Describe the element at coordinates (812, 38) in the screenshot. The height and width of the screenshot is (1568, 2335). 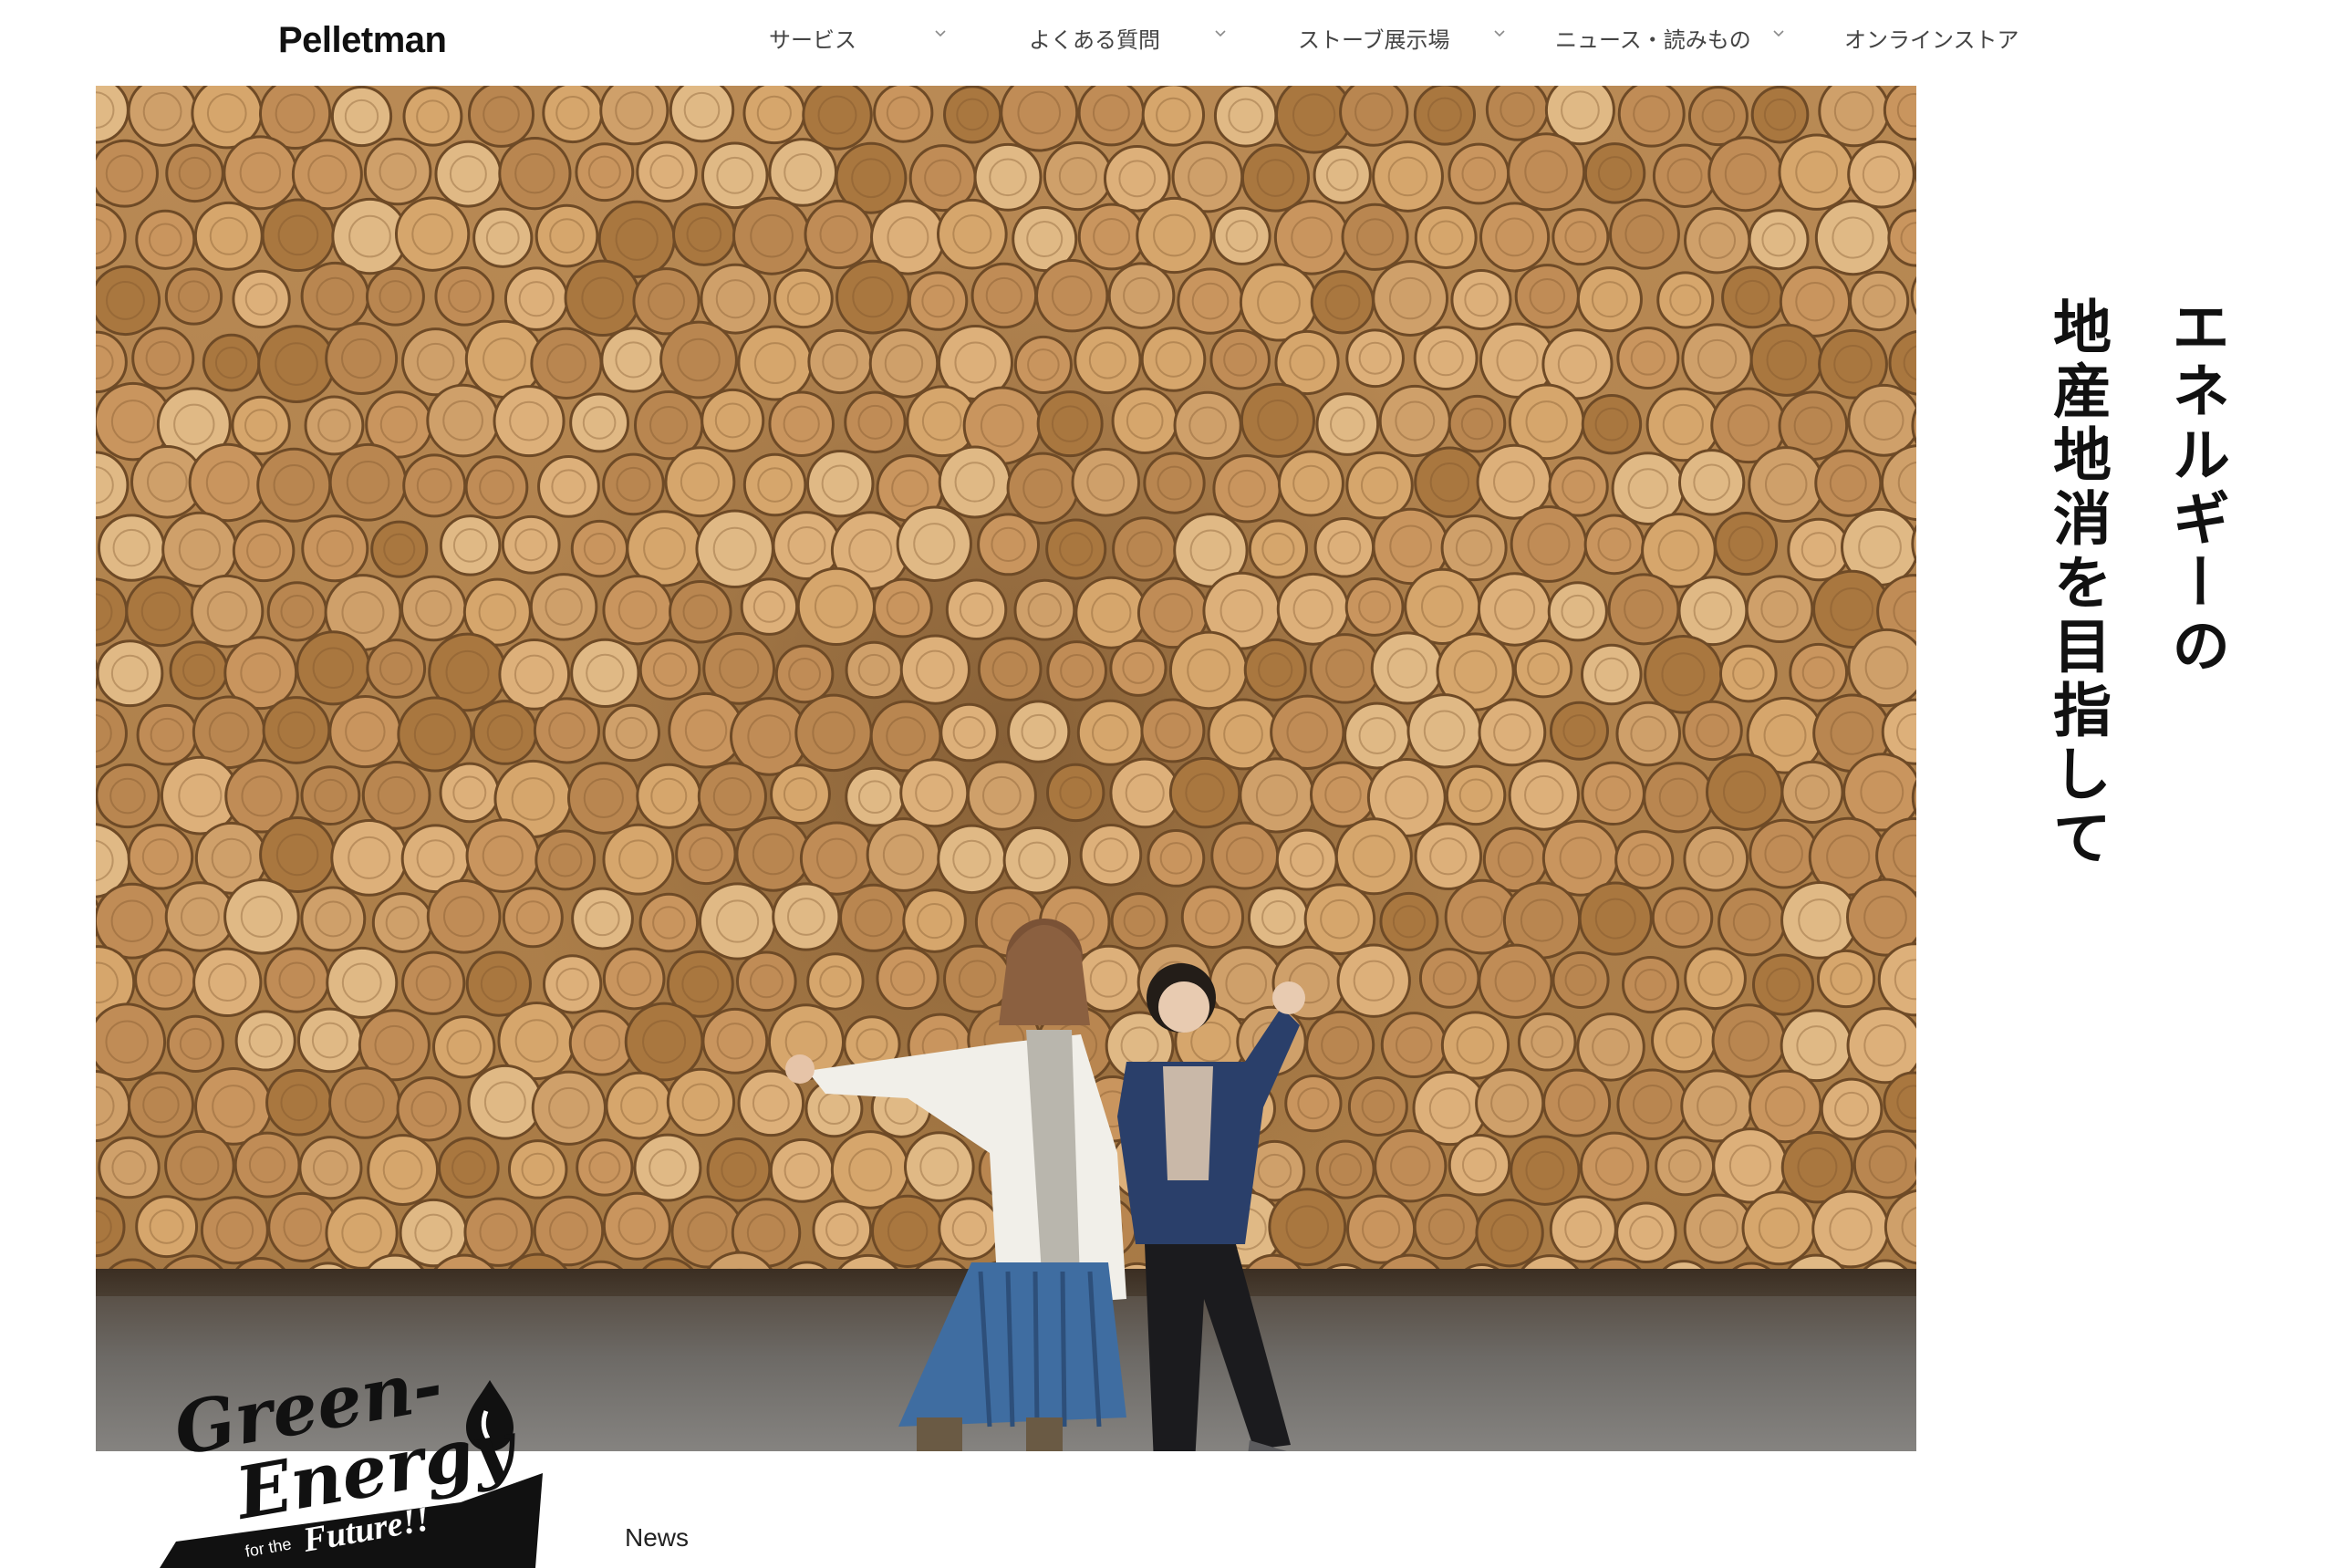
I see `nav-item-services: サービス` at that location.